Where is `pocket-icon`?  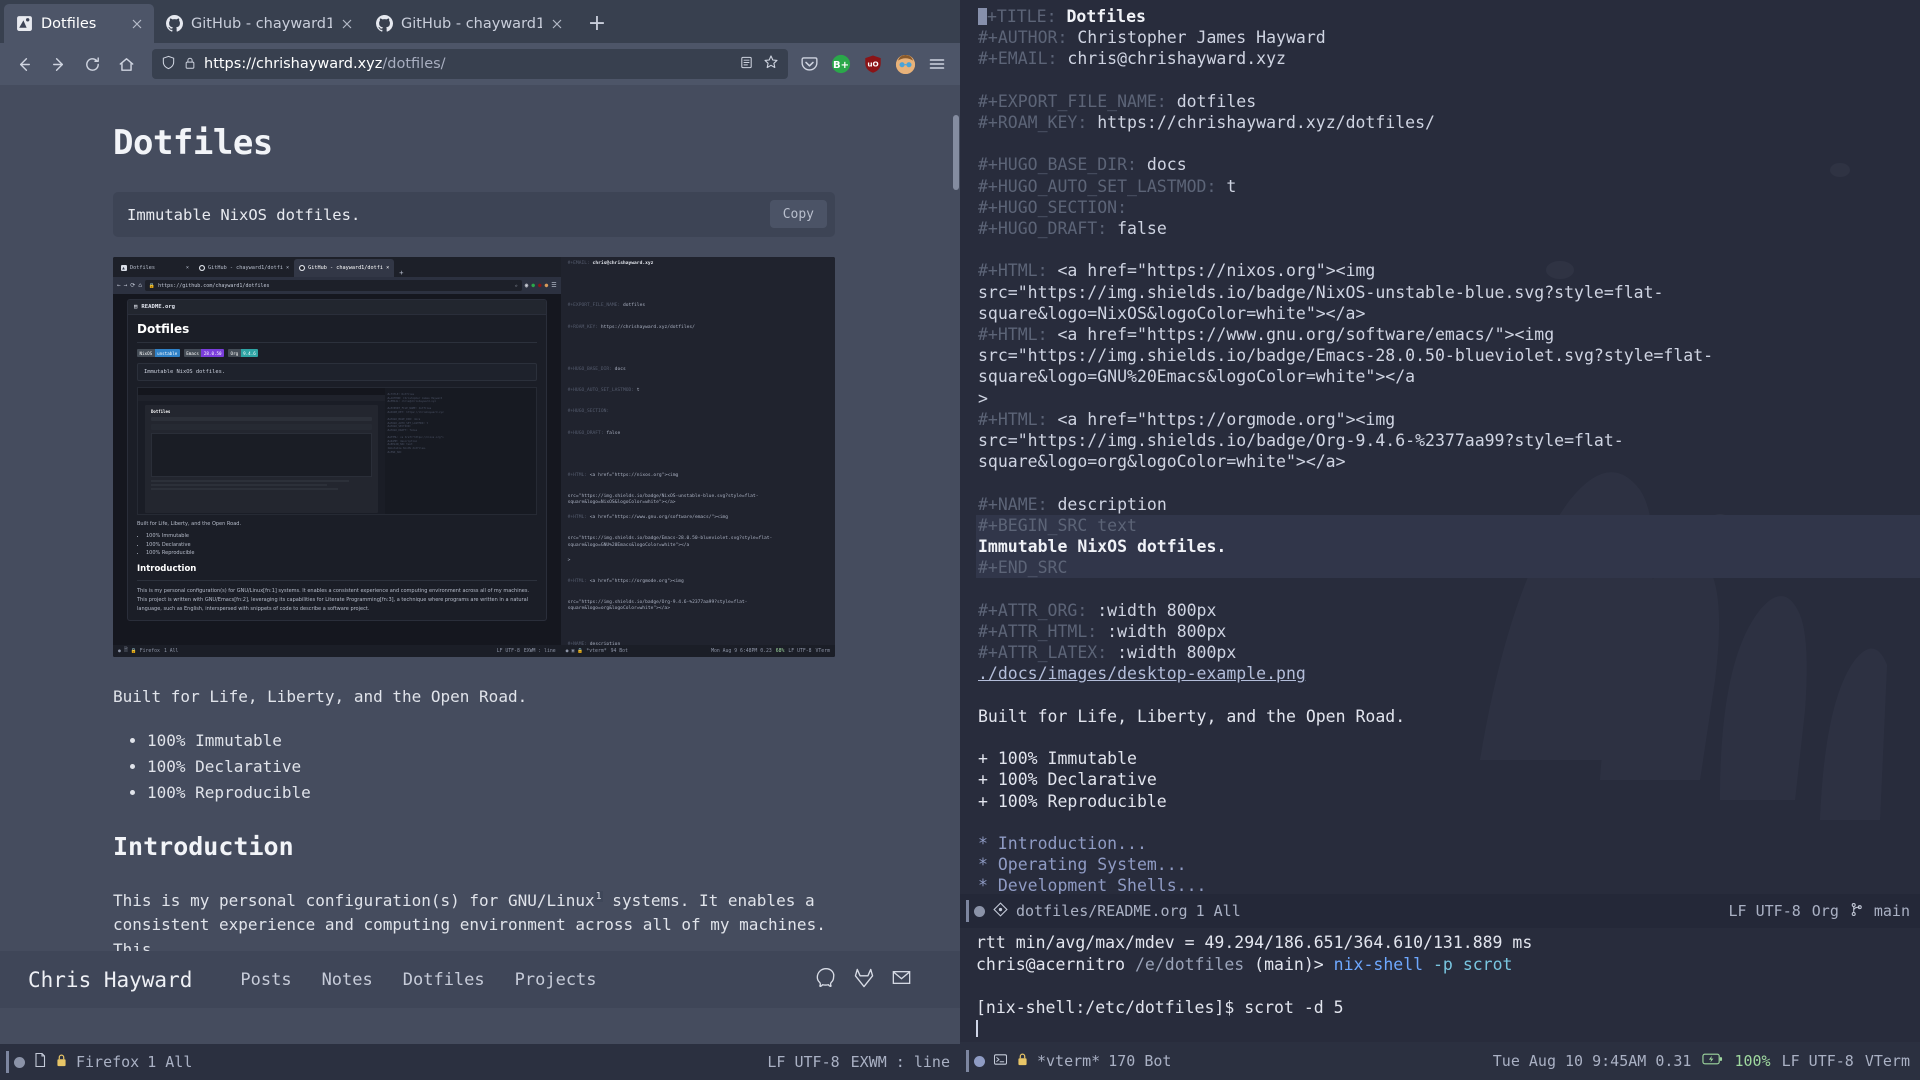
pocket-icon is located at coordinates (809, 64).